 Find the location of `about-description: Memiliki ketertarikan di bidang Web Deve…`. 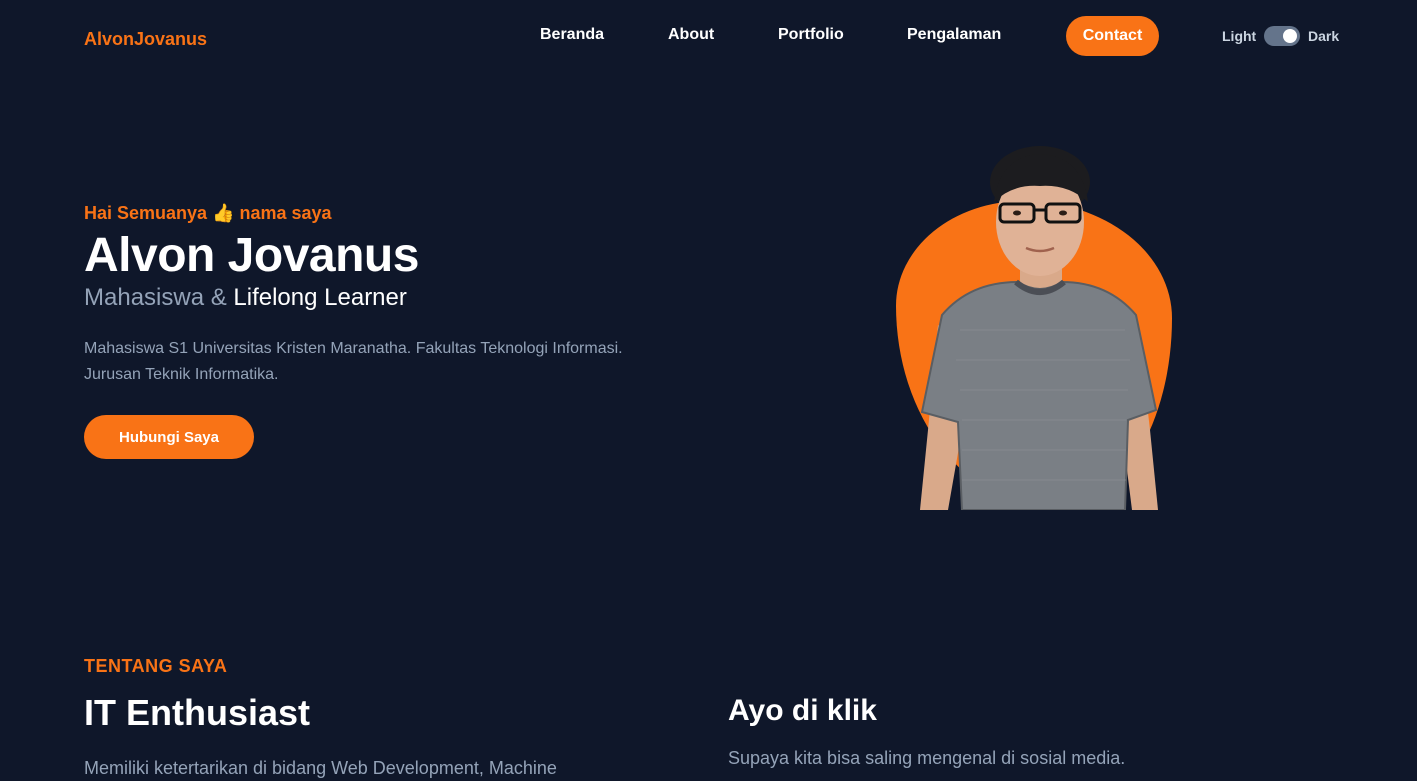

about-description: Memiliki ketertarikan di bidang Web Deve… is located at coordinates (320, 768).